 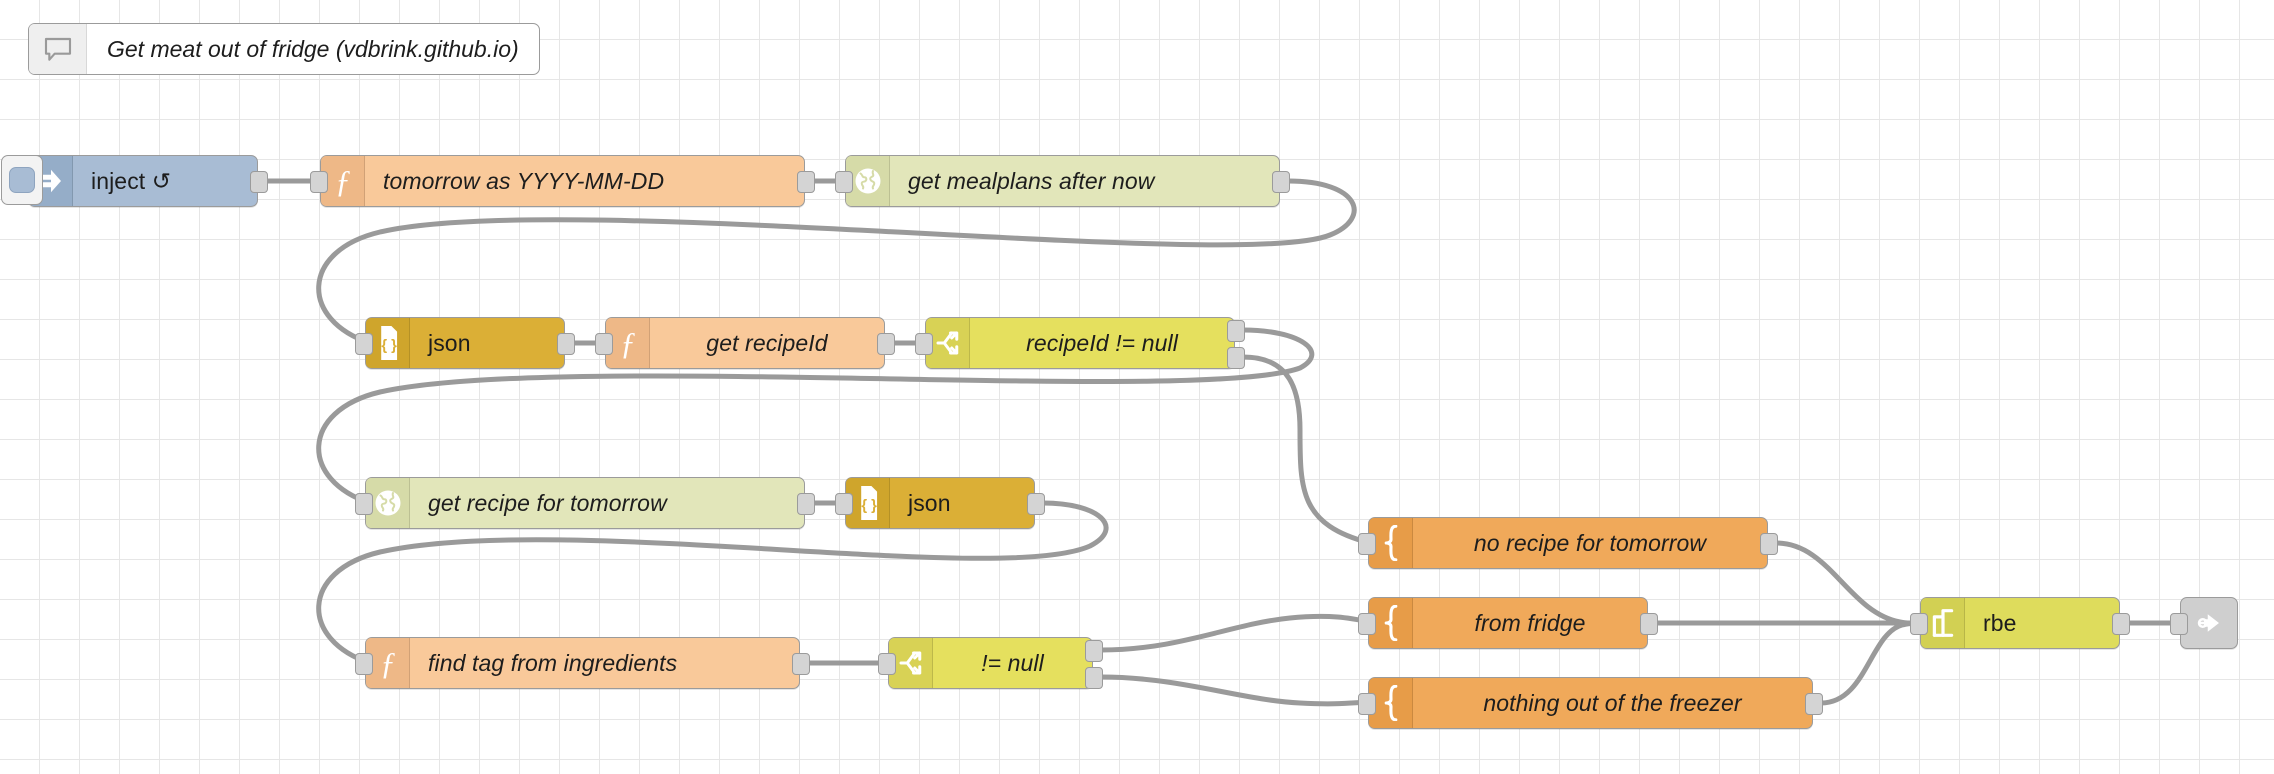 I want to click on node-function-get-recipeid: ƒ get recipeId, so click(x=745, y=343).